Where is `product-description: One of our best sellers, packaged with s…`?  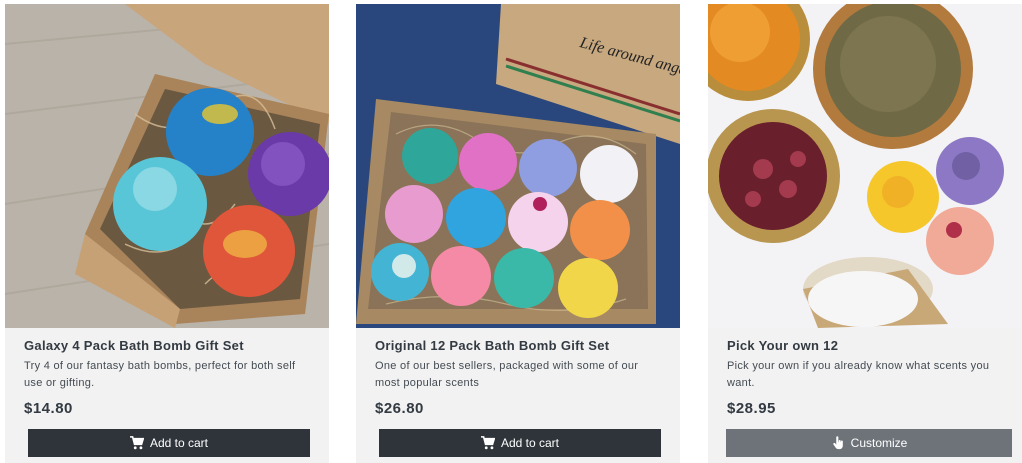 product-description: One of our best sellers, packaged with s… is located at coordinates (507, 374).